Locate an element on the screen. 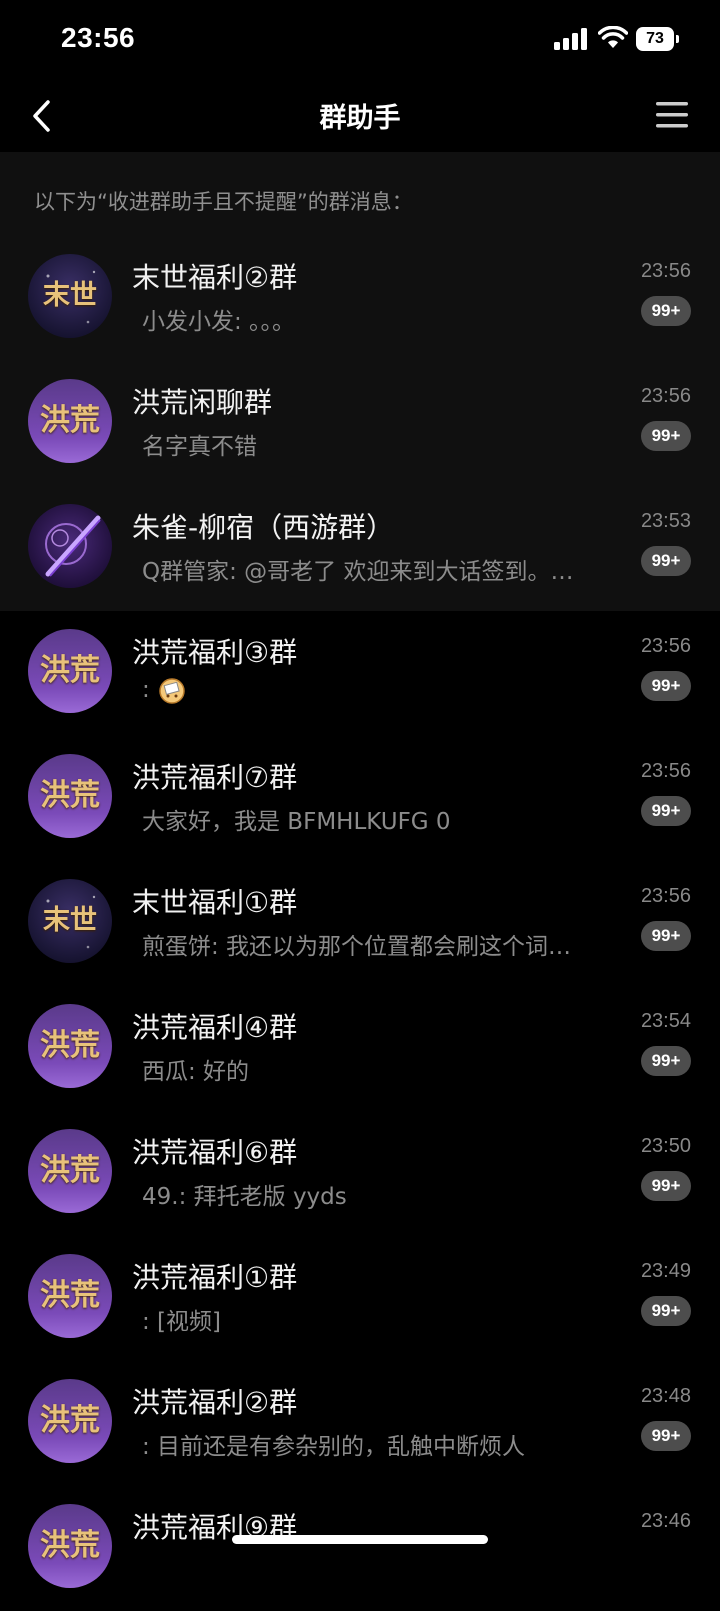 This screenshot has height=1611, width=720. status-time: 23:56 is located at coordinates (98, 37).